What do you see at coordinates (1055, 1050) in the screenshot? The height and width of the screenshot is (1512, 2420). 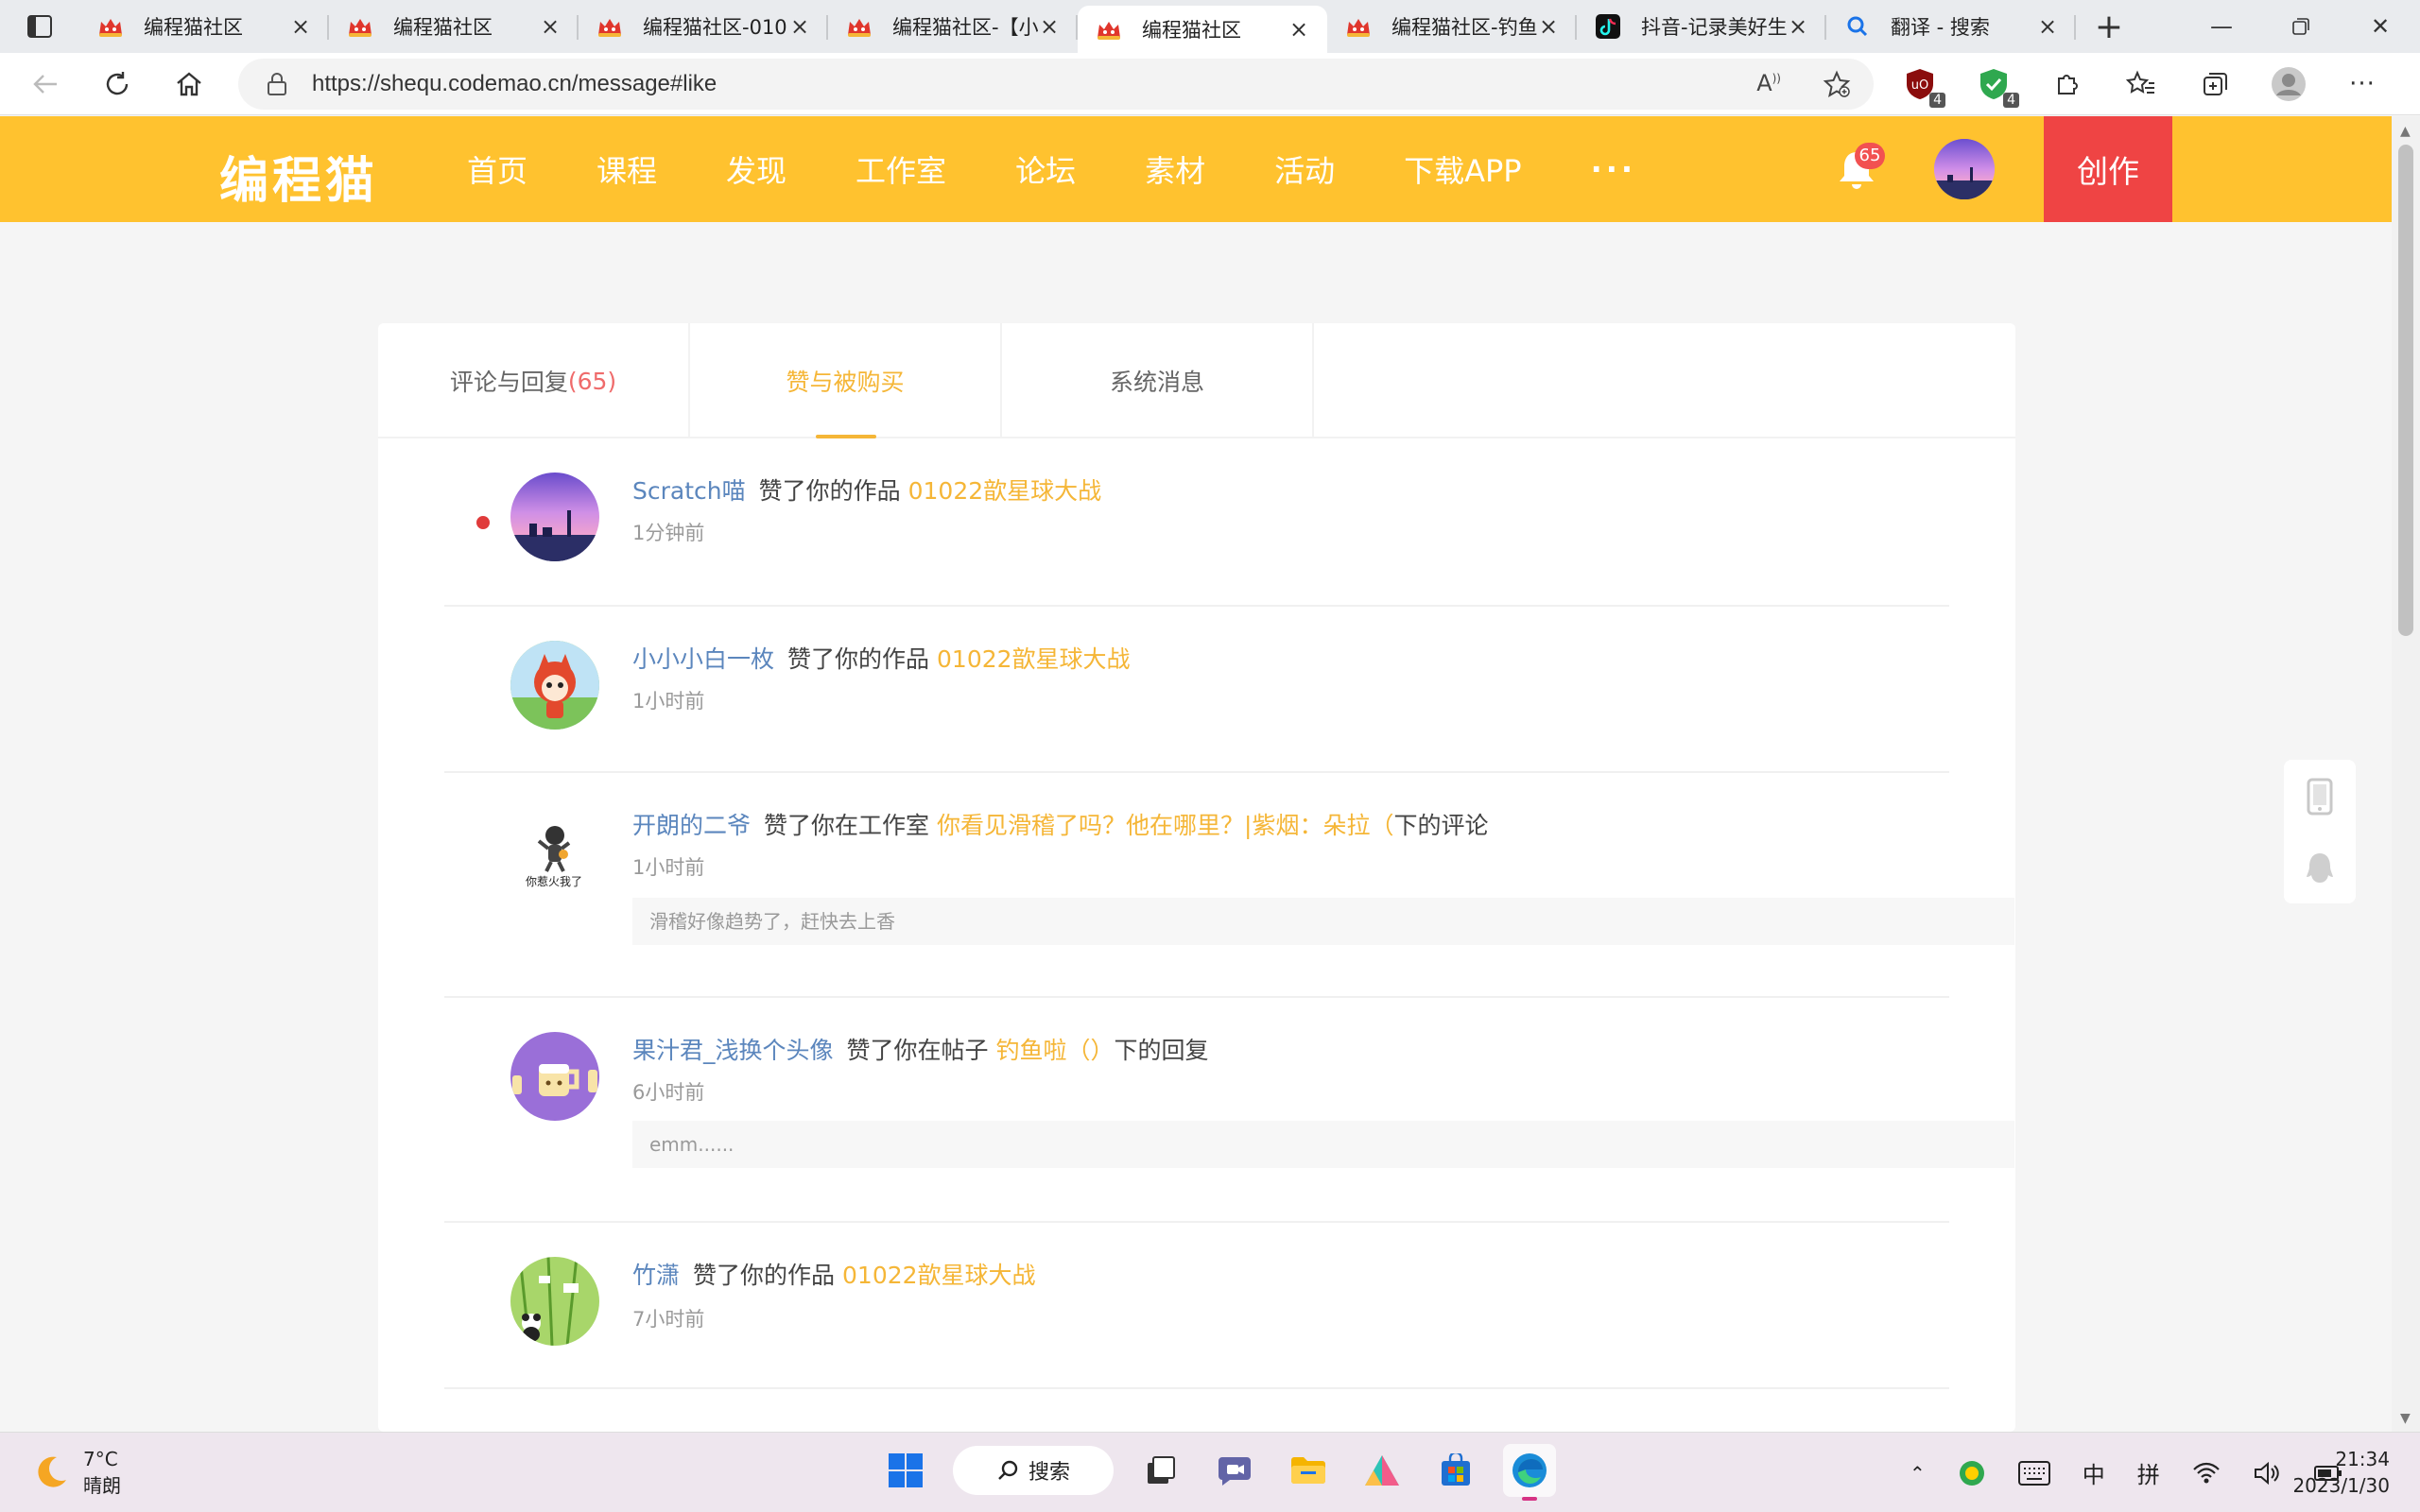 I see `post-link: 钓鱼啦（）` at bounding box center [1055, 1050].